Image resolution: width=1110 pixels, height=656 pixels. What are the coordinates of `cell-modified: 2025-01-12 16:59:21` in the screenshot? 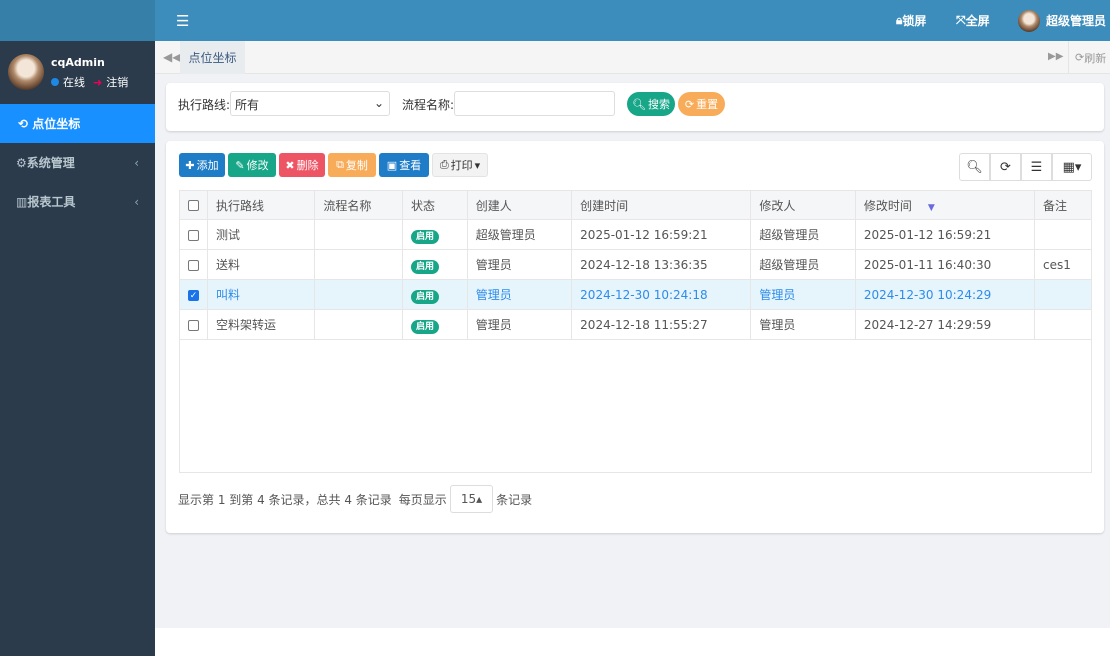 It's located at (945, 234).